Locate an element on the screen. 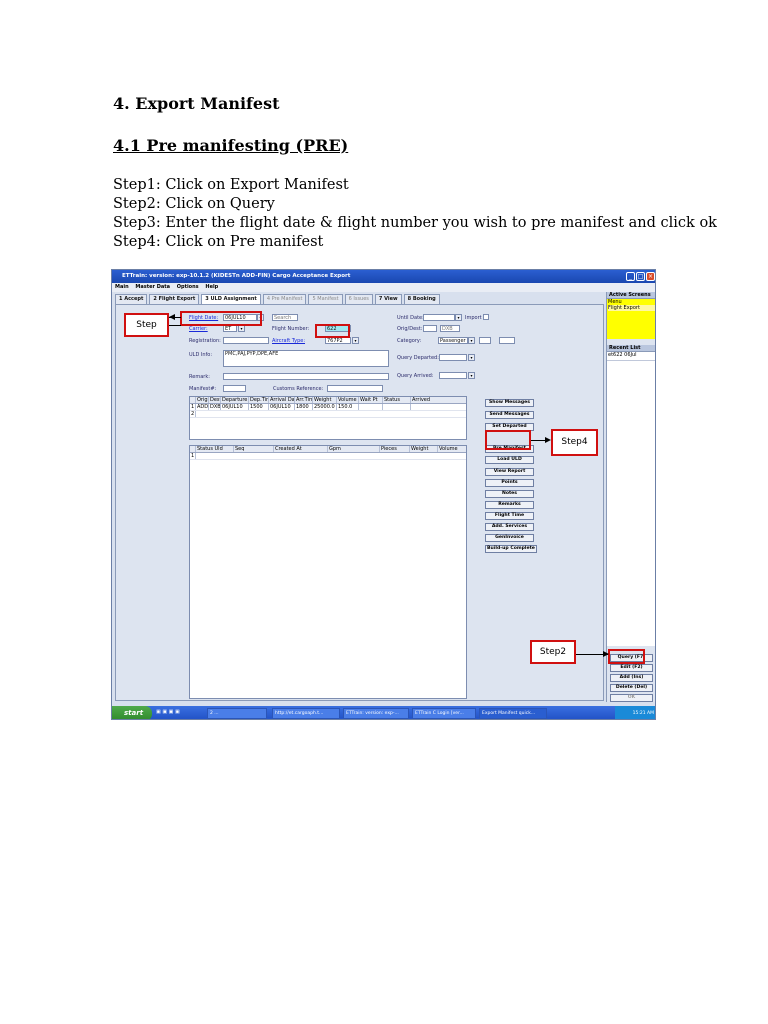 The image size is (768, 1024). carrier-dropdown-icon: ▾ is located at coordinates (241, 328).